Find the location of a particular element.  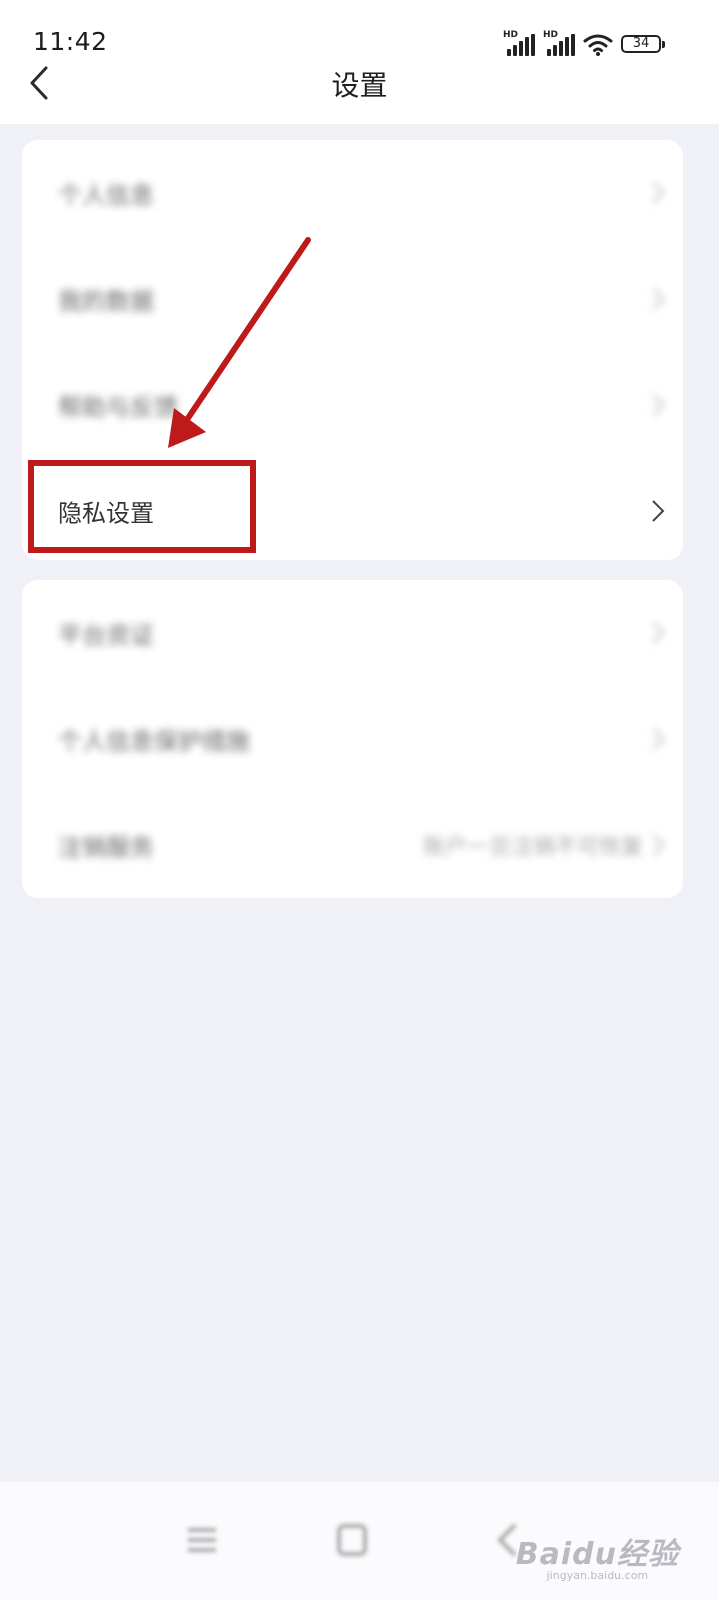

watermark-logo: Baidu经验 is located at coordinates (597, 1554).